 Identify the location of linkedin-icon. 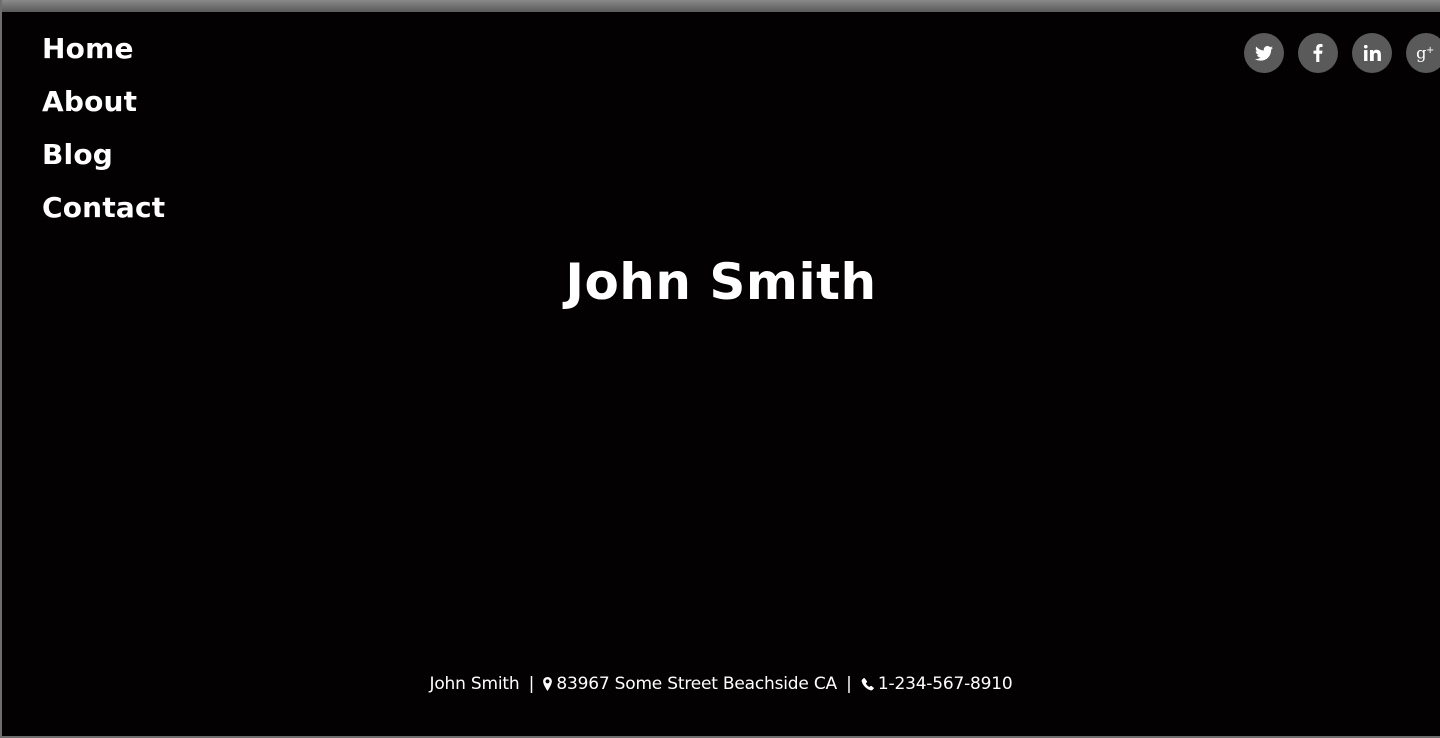
(1372, 53).